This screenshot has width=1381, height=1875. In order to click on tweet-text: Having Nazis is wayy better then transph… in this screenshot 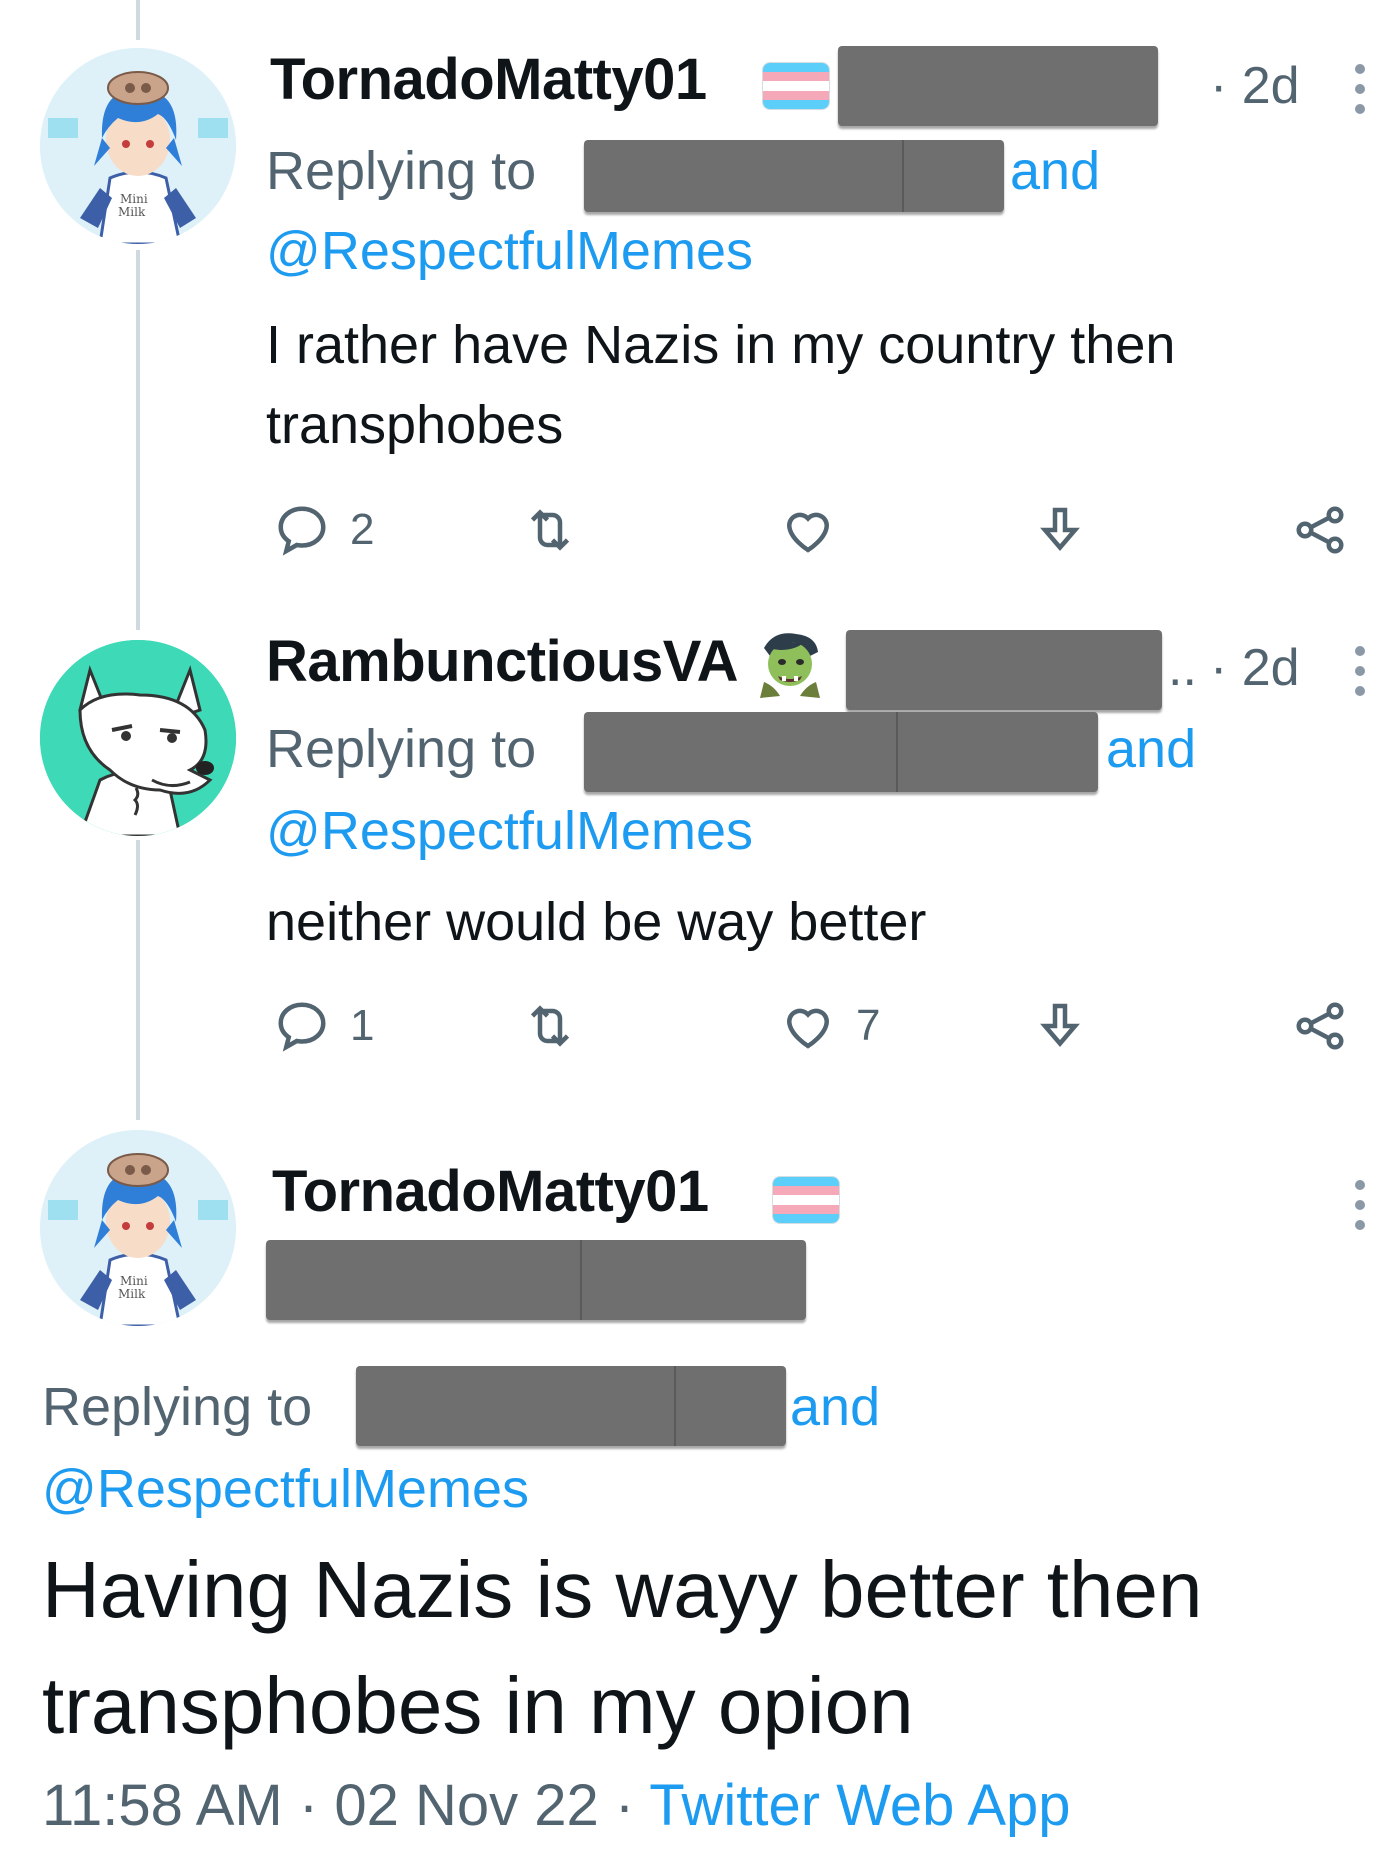, I will do `click(622, 1647)`.